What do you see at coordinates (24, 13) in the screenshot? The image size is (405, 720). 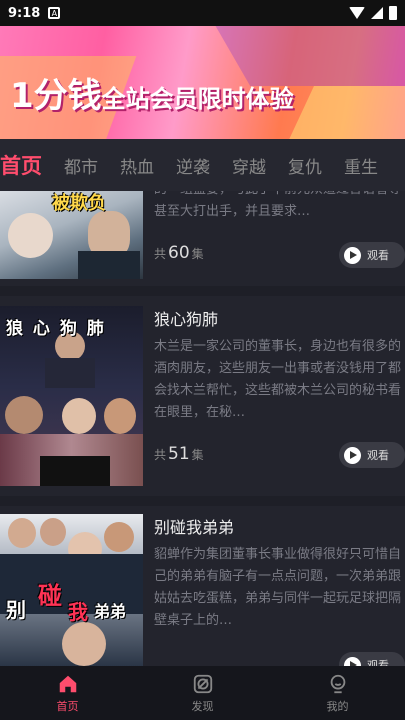 I see `status-time: 9:18` at bounding box center [24, 13].